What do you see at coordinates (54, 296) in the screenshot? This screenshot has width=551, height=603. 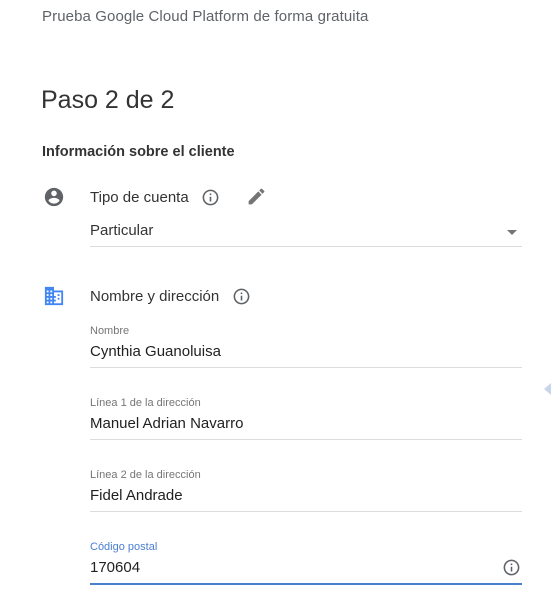 I see `business-building-icon` at bounding box center [54, 296].